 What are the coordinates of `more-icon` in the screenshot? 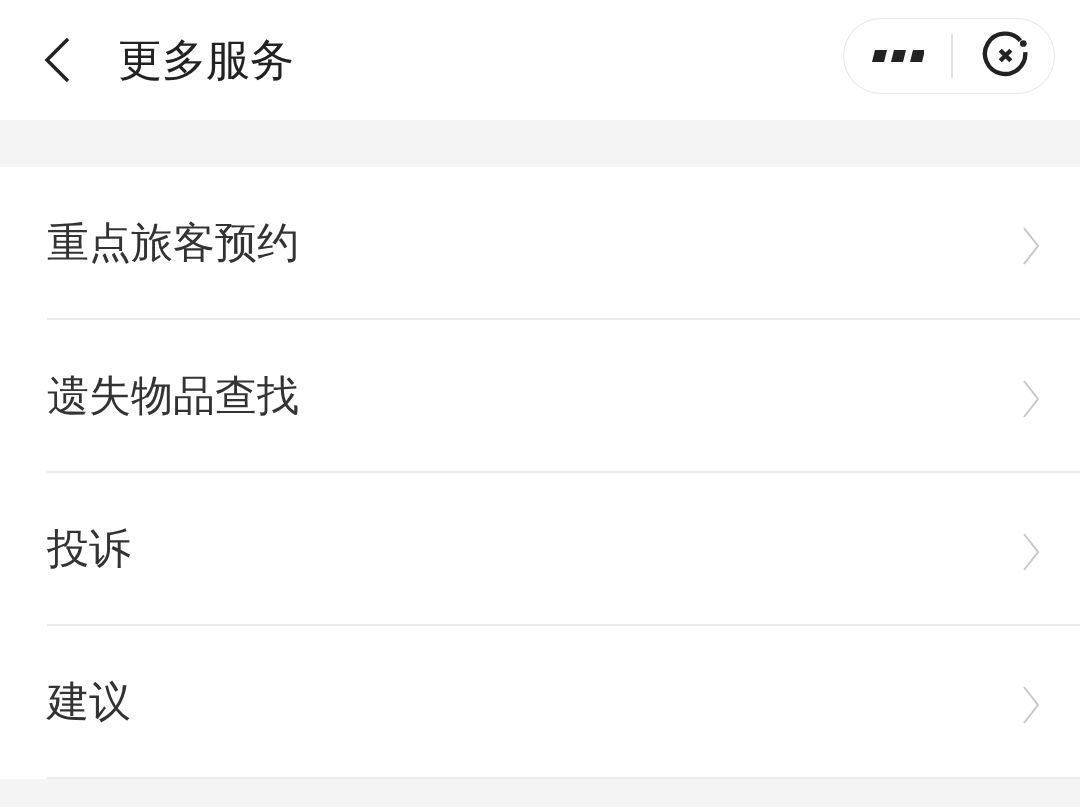 It's located at (898, 56).